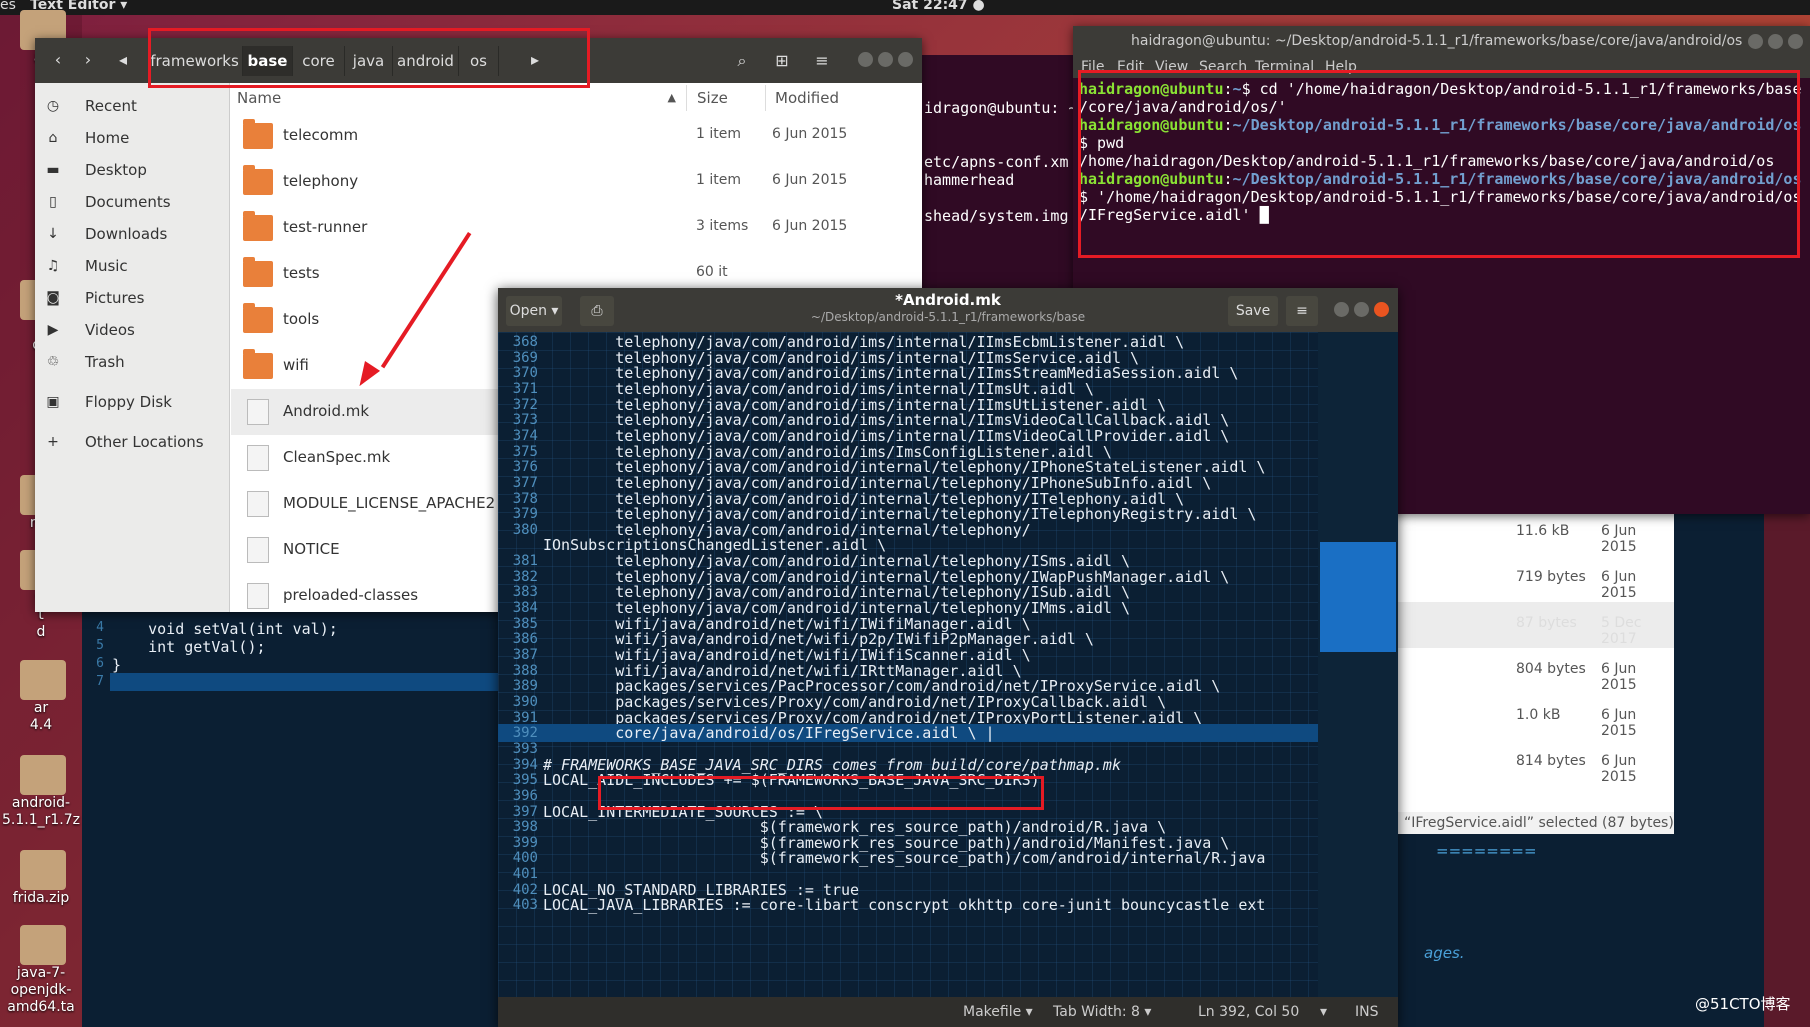  What do you see at coordinates (100, 627) in the screenshot?
I see `line-number: 4` at bounding box center [100, 627].